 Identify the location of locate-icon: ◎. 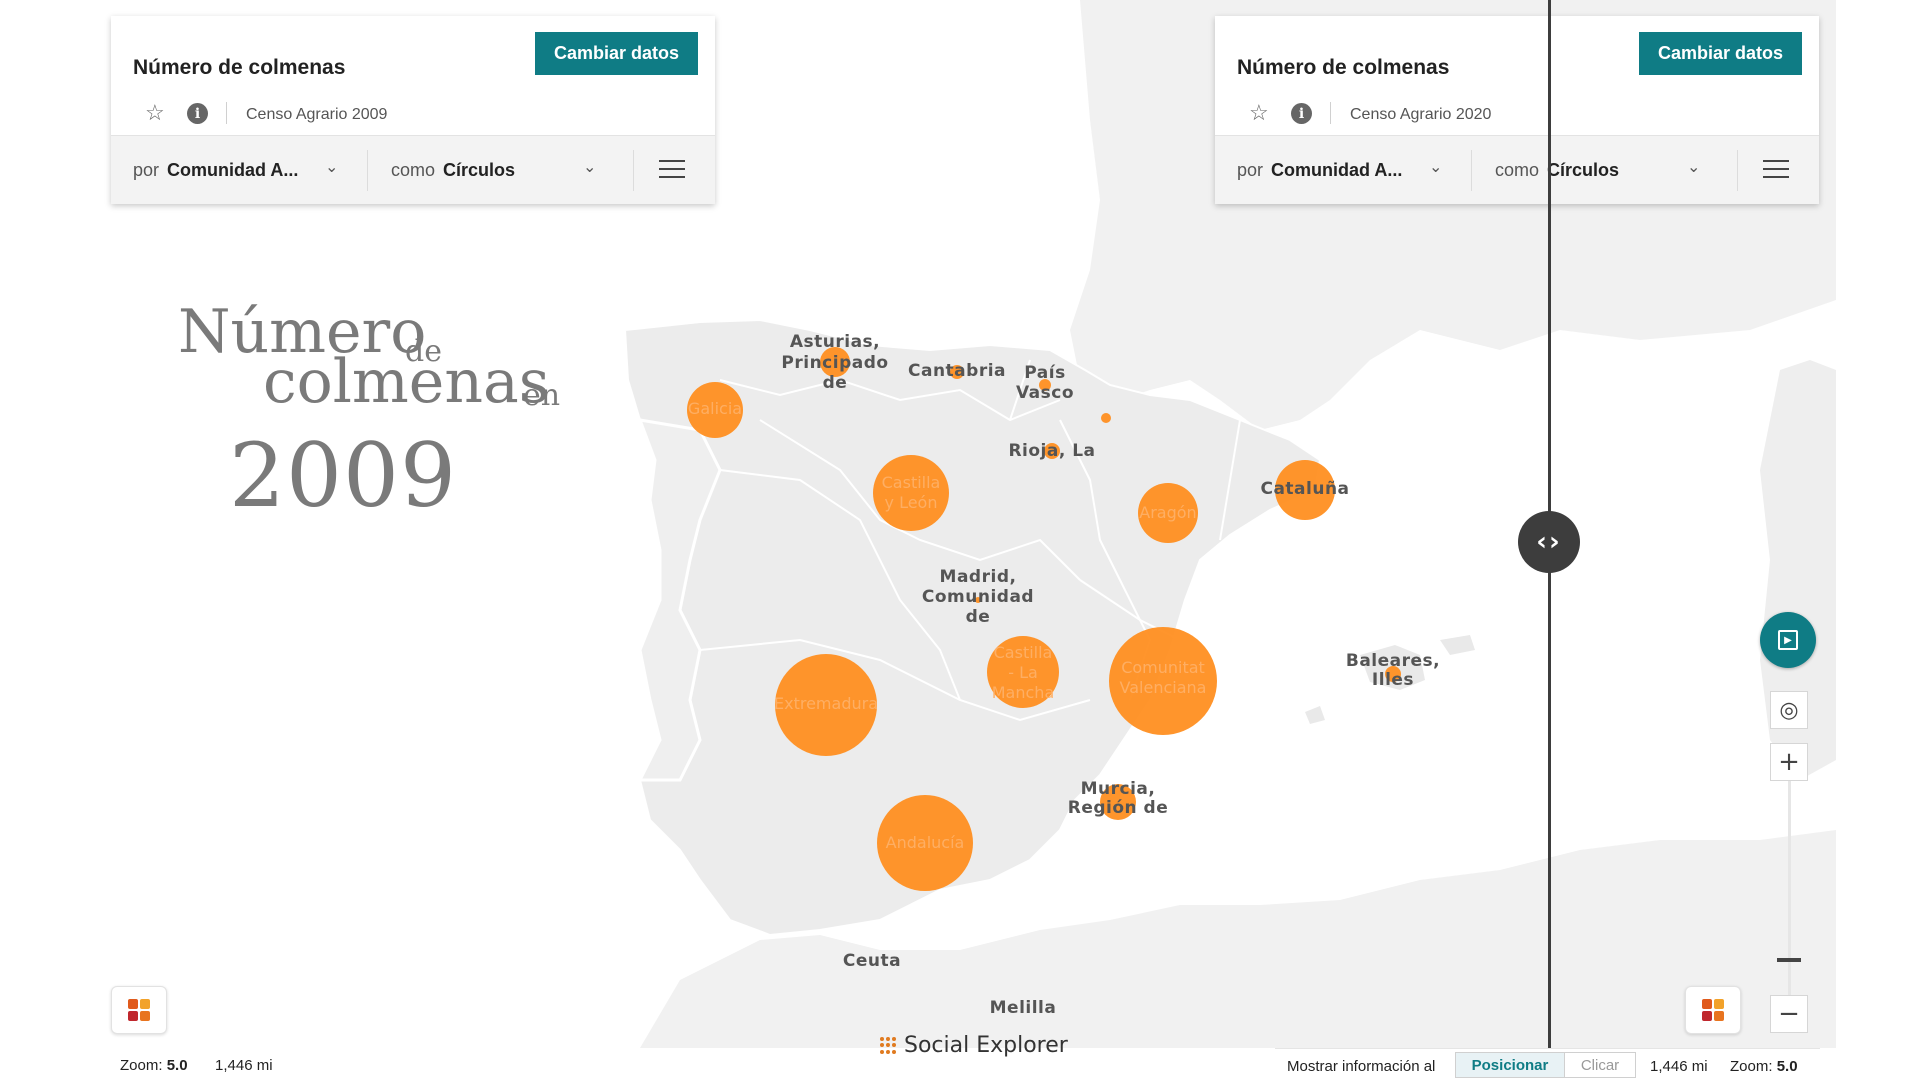
(1789, 710).